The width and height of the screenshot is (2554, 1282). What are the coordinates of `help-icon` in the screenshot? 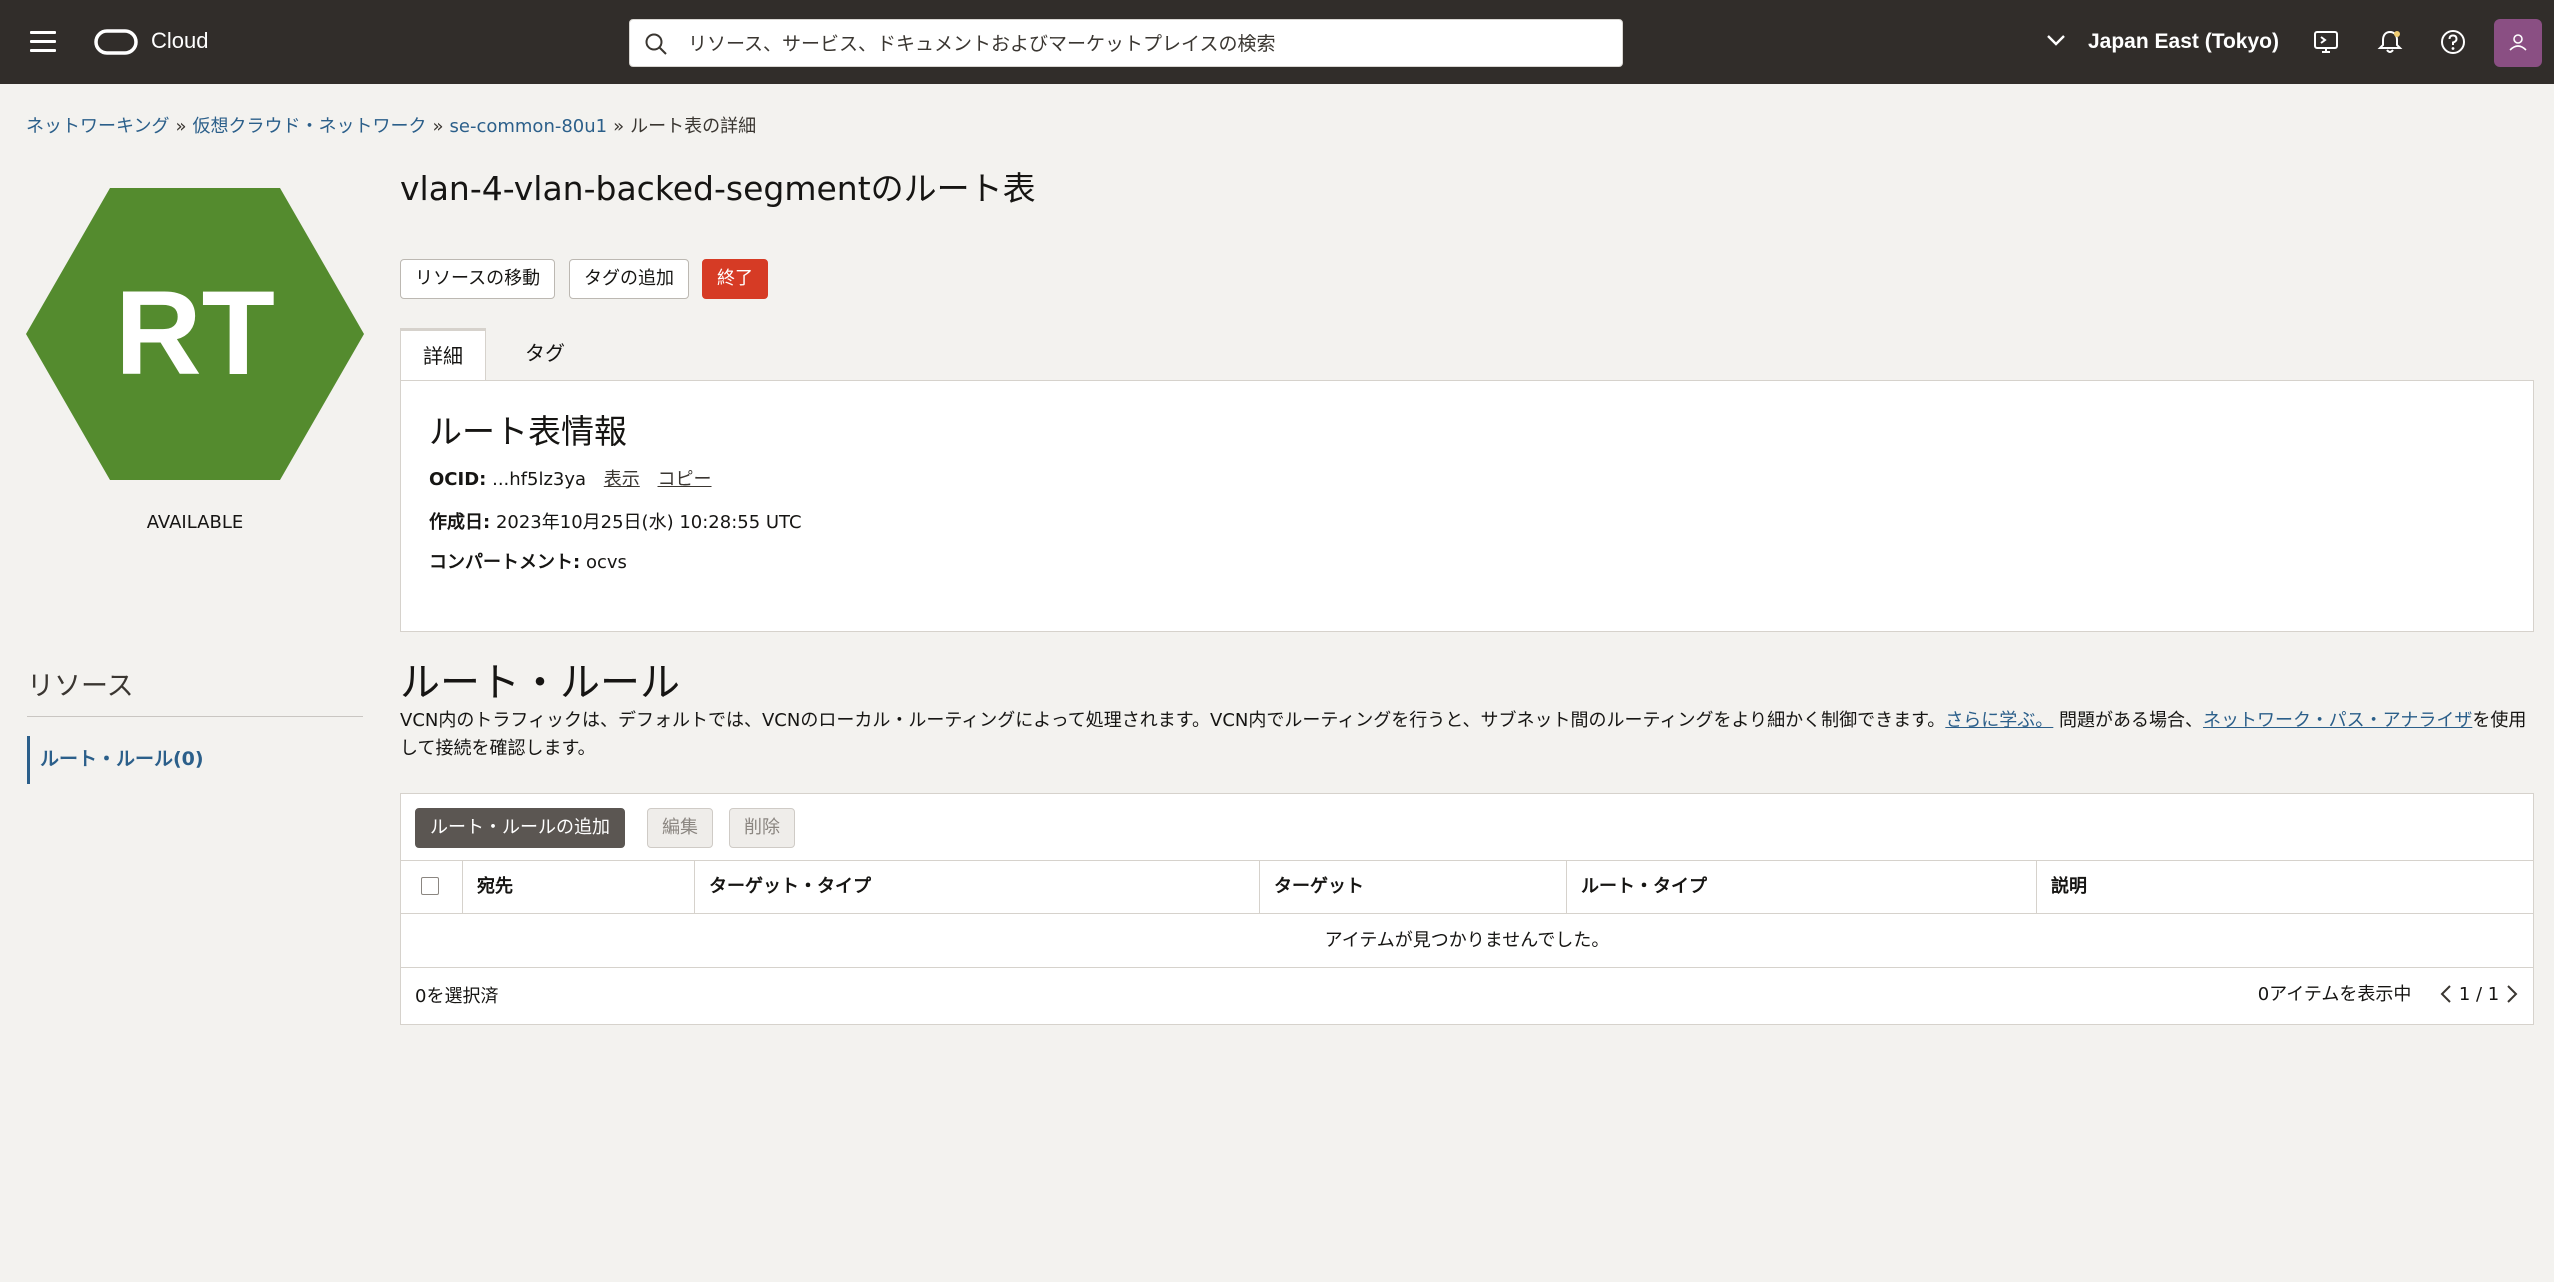 It's located at (2453, 42).